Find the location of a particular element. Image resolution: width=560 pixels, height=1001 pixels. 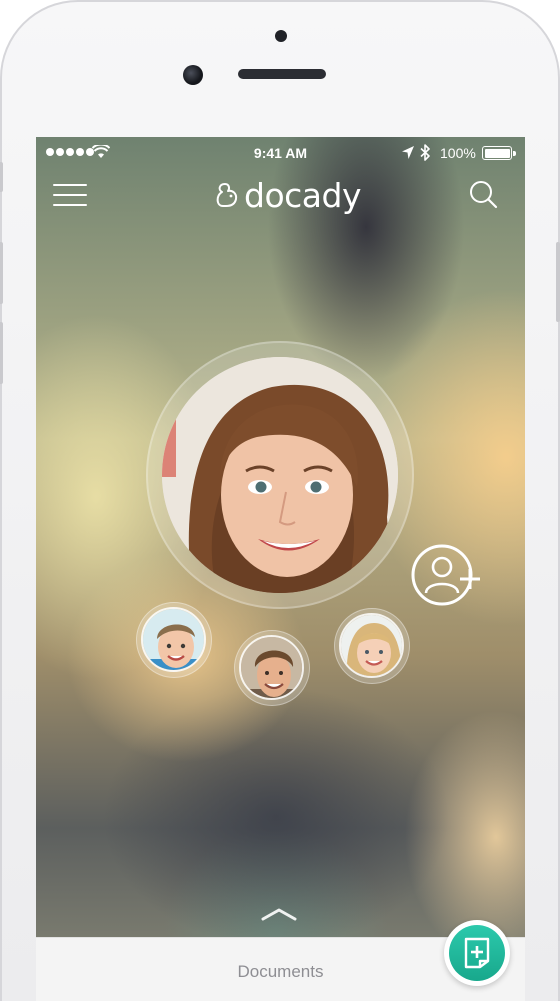

app-logo: docady is located at coordinates (287, 195).